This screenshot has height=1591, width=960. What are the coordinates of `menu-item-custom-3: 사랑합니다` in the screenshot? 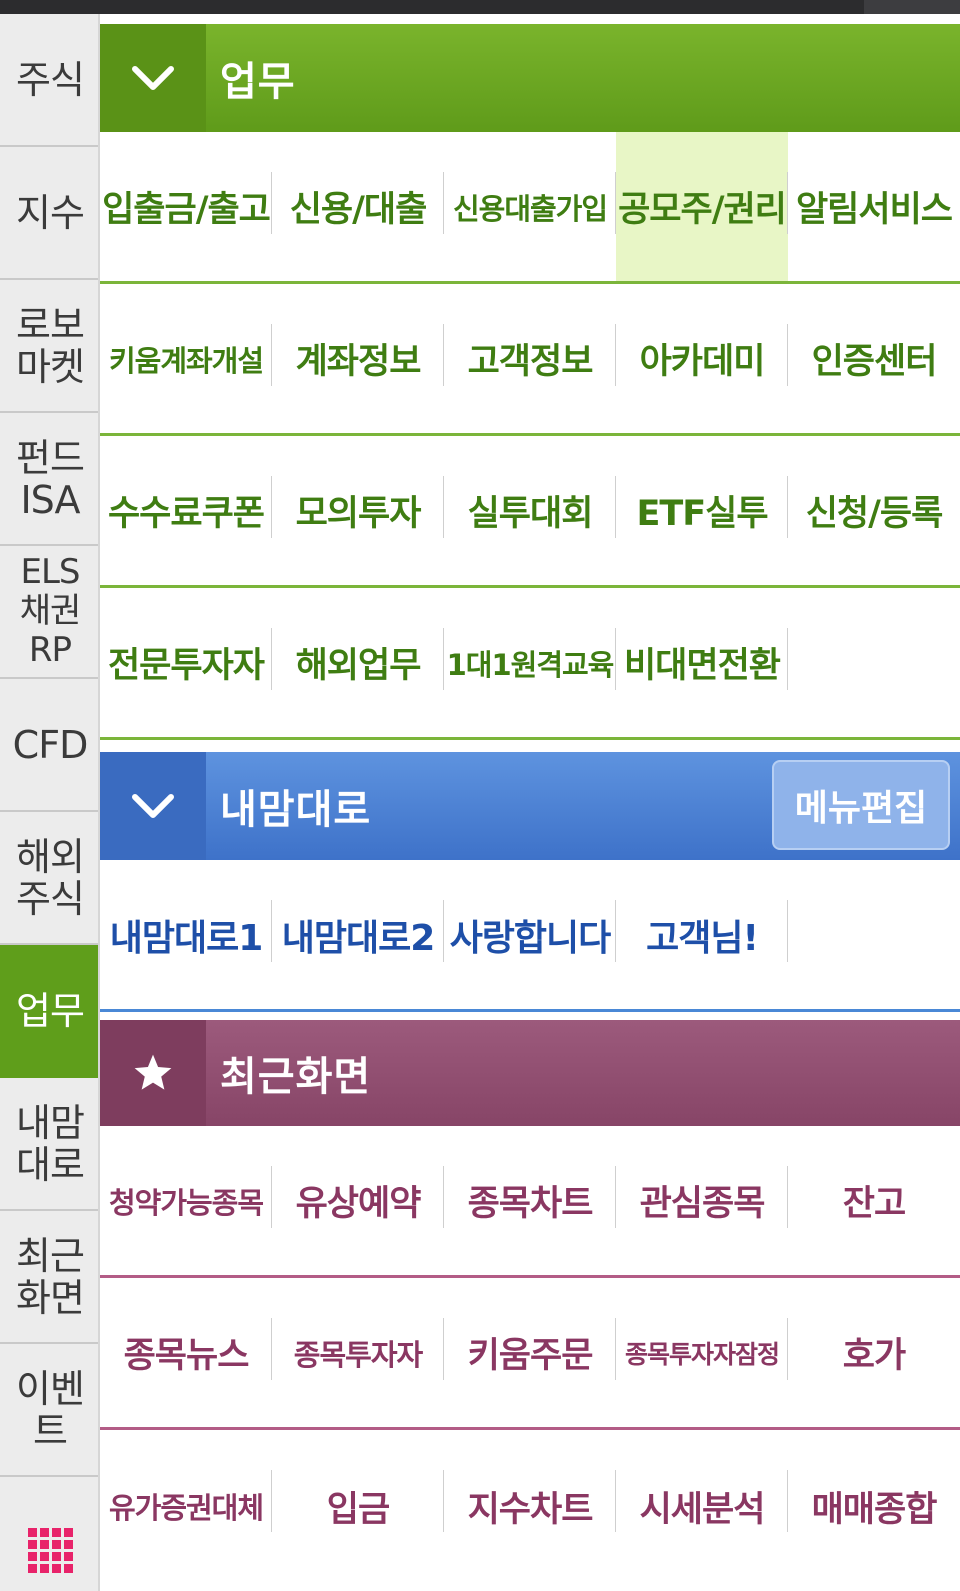 It's located at (530, 934).